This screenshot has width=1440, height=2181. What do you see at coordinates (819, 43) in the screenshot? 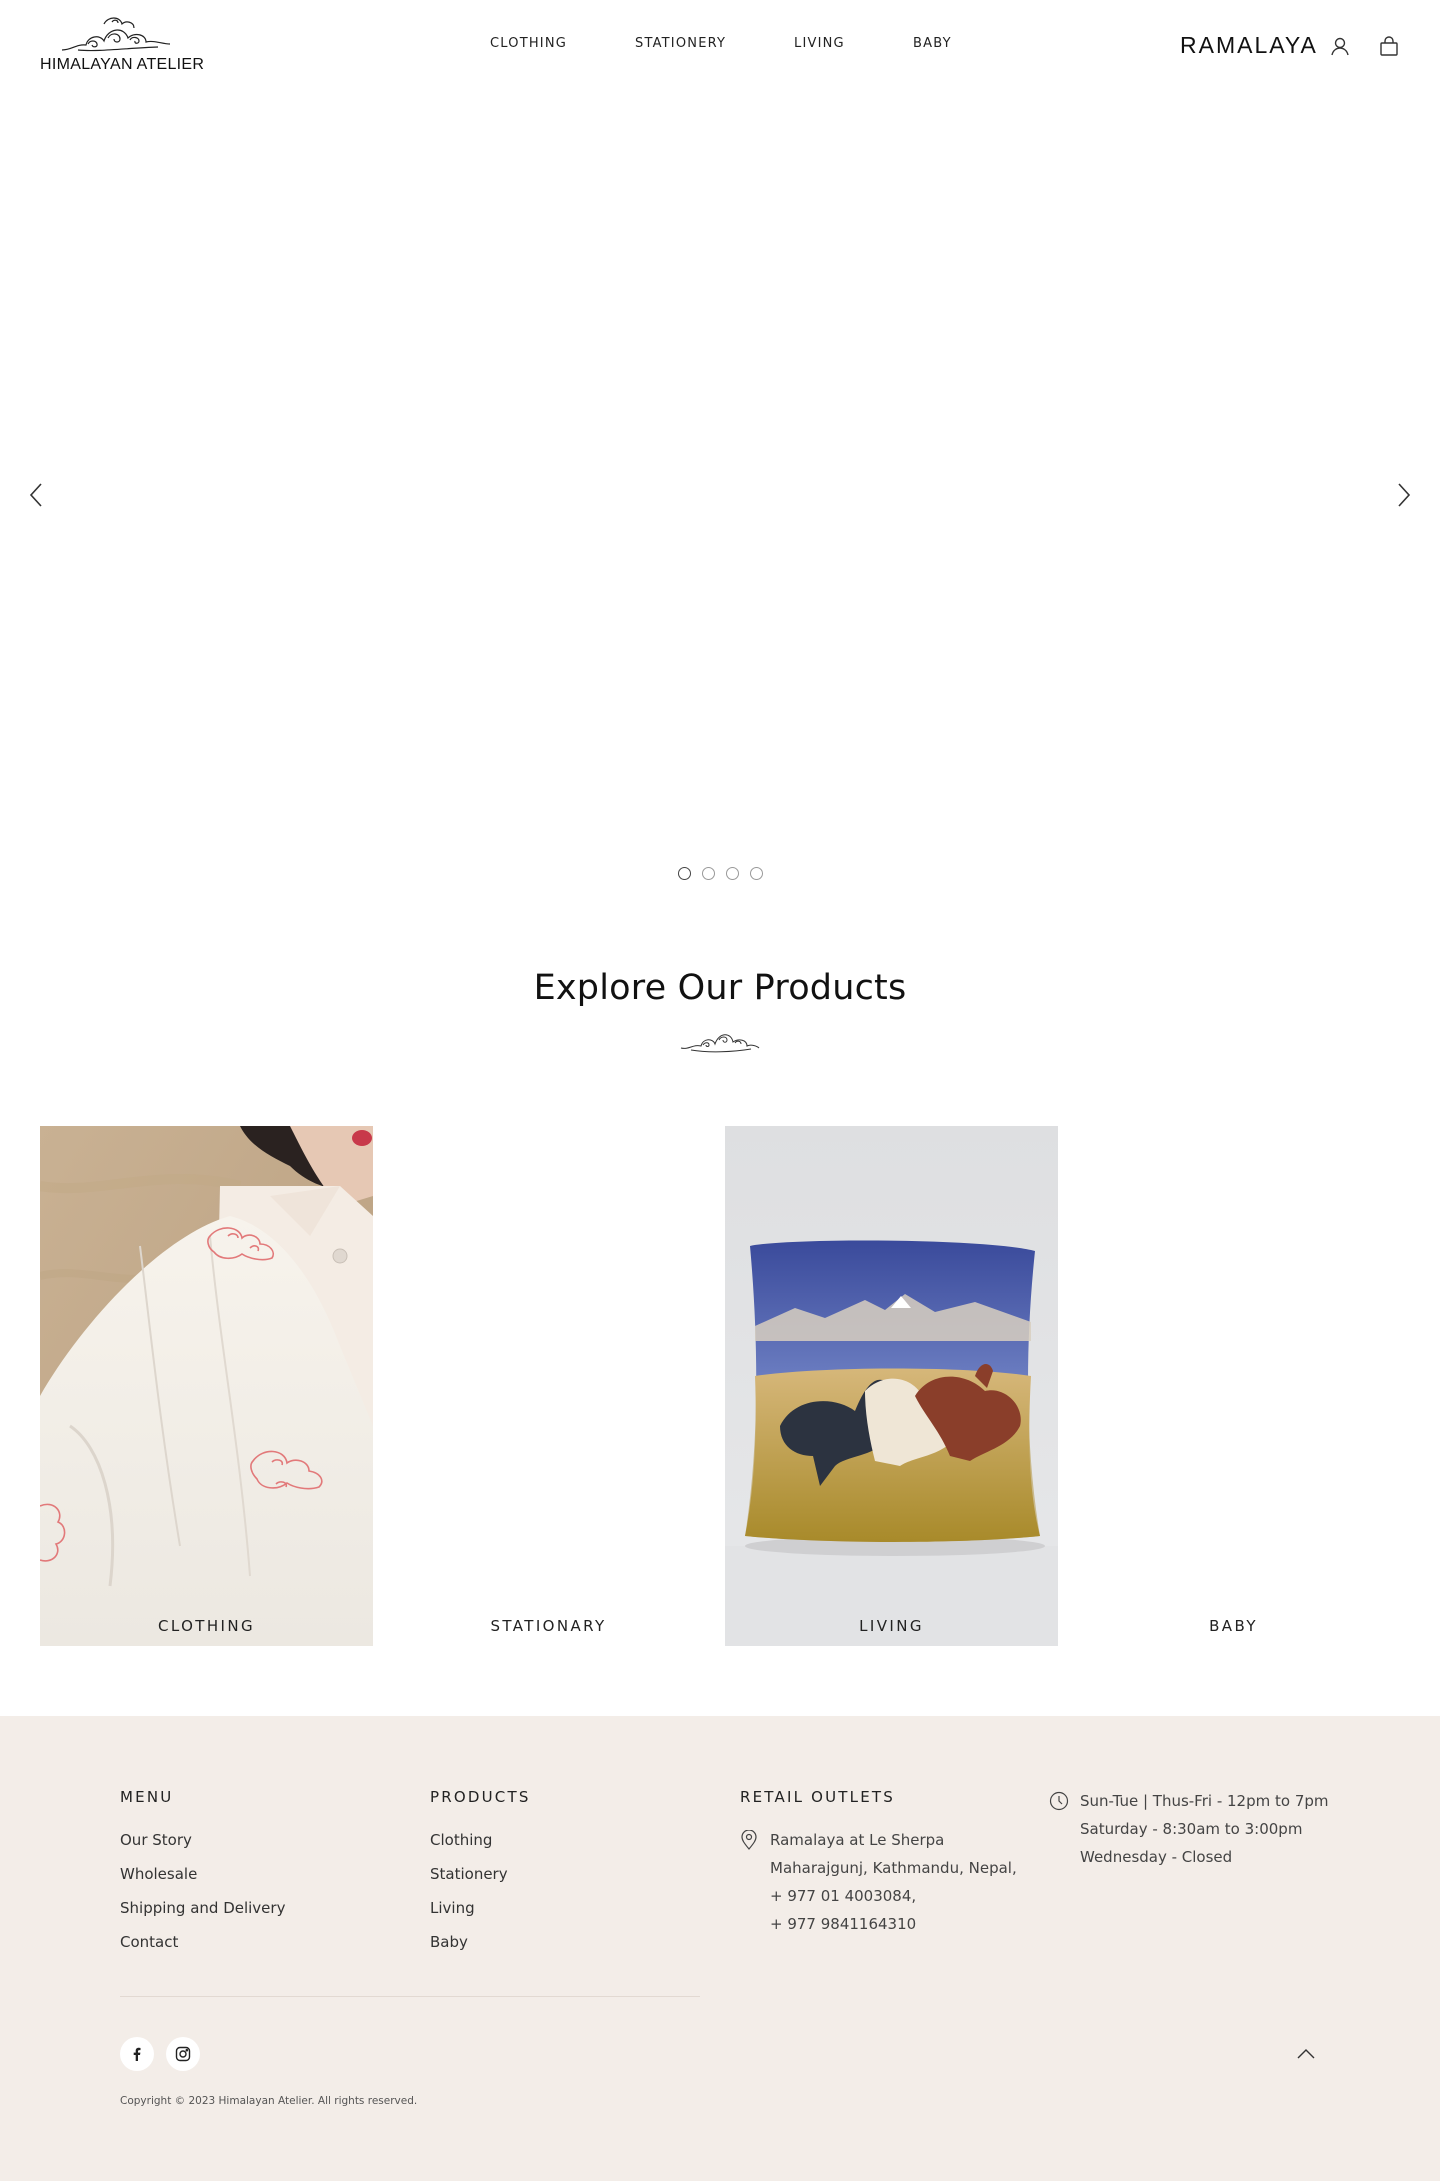
I see `nav-living: LIVING` at bounding box center [819, 43].